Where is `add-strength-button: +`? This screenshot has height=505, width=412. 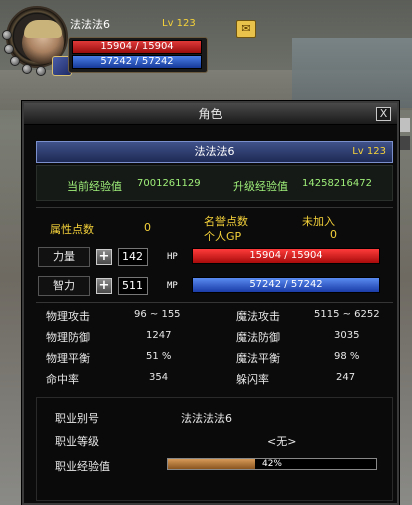 add-strength-button: + is located at coordinates (104, 257).